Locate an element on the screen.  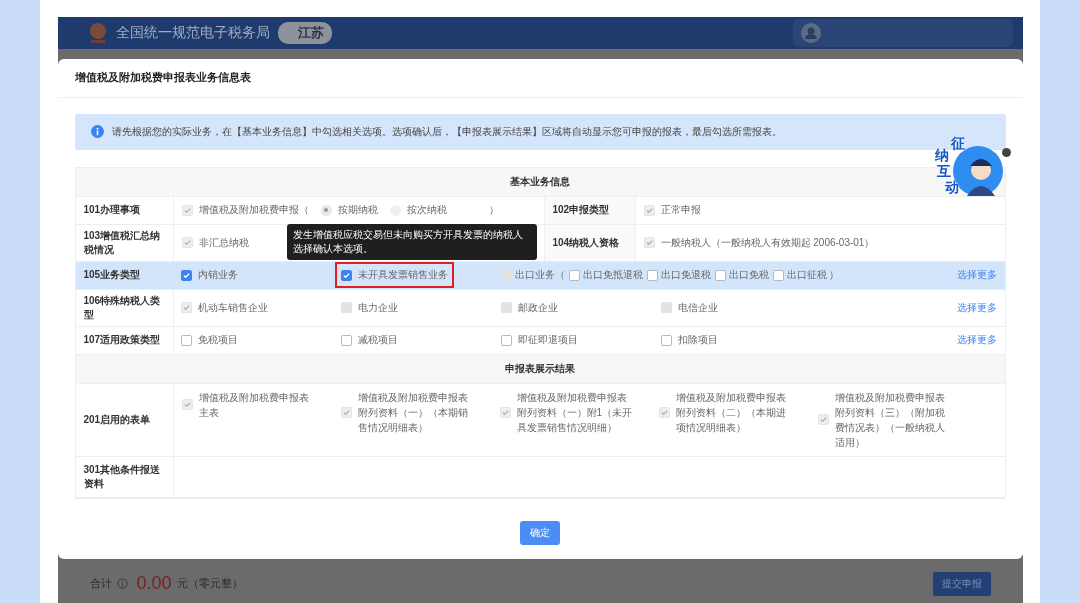
option-label: 扣除项目 is located at coordinates (697, 340).